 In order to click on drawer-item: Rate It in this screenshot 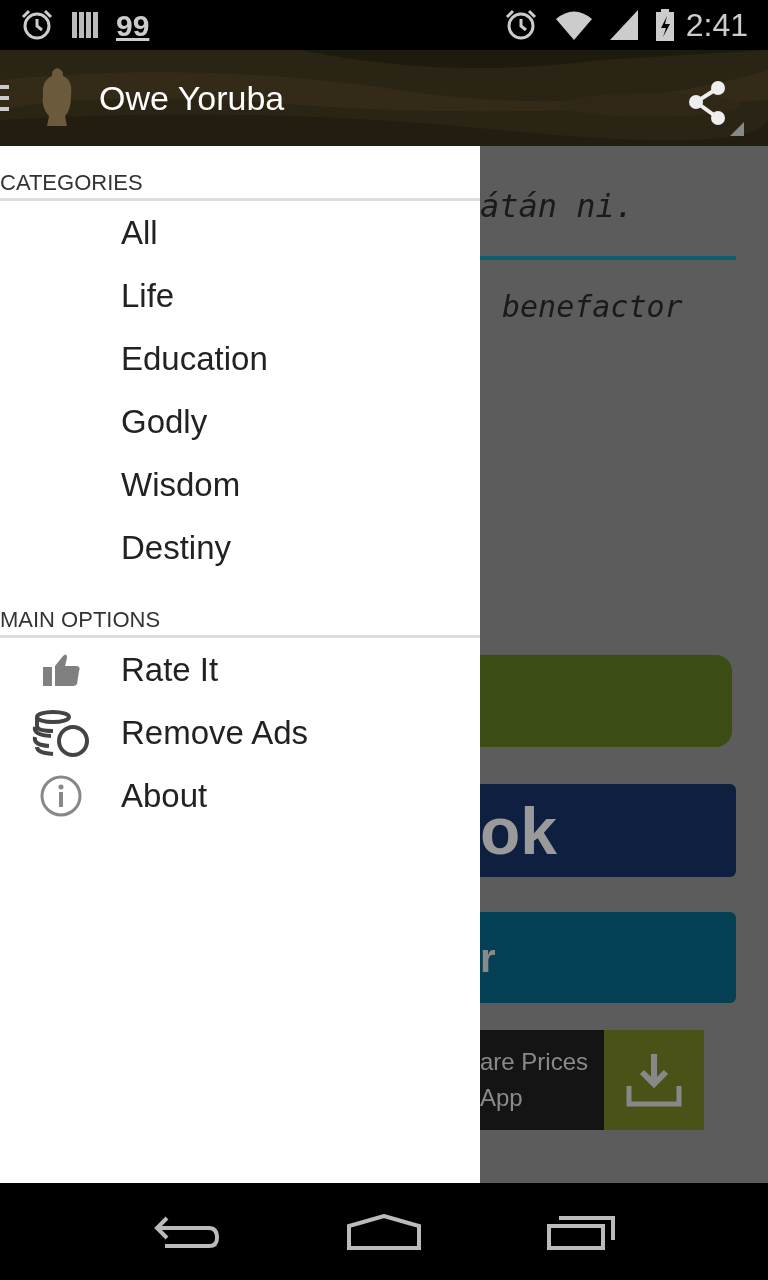, I will do `click(240, 669)`.